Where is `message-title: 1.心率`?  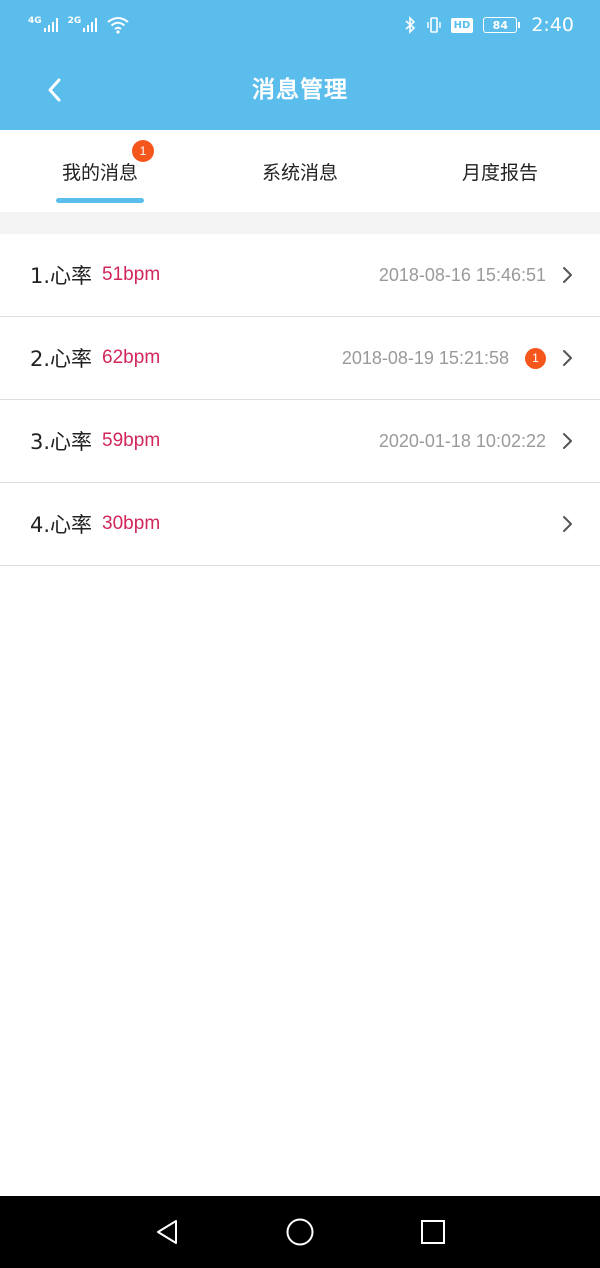
message-title: 1.心率 is located at coordinates (61, 276).